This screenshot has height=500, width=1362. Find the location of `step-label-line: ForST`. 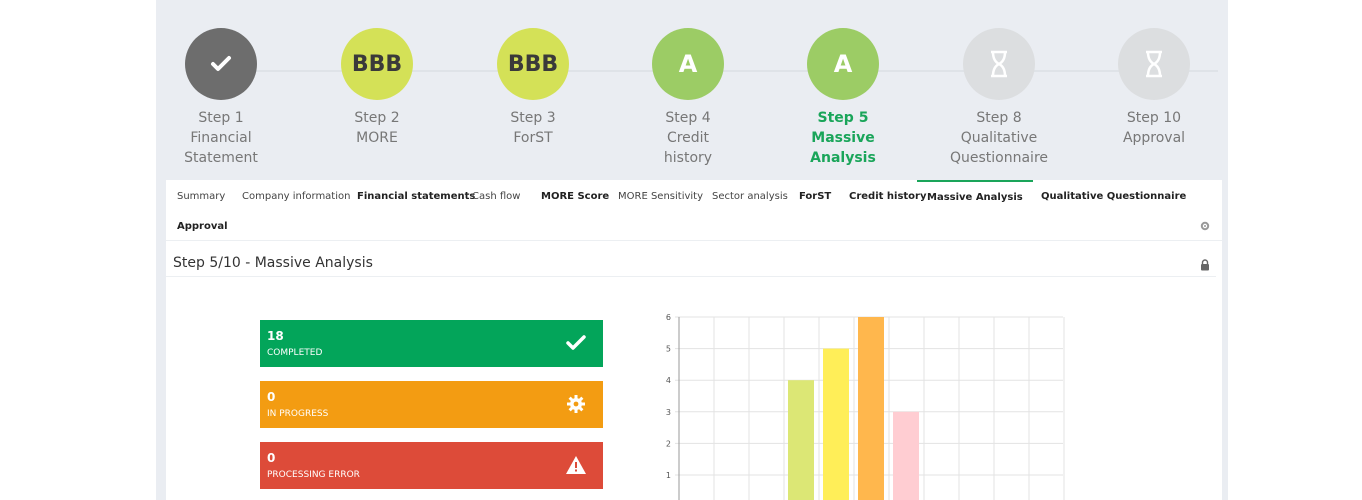

step-label-line: ForST is located at coordinates (533, 138).